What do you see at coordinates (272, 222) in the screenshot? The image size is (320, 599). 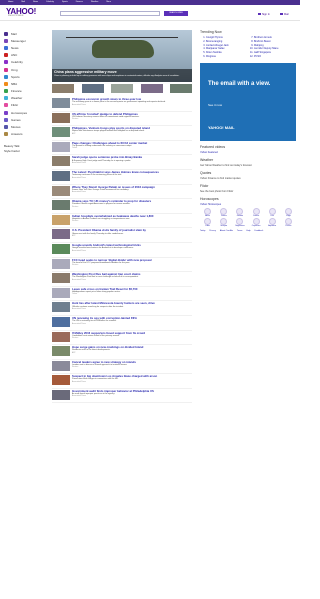 I see `horoscope-aquarius: Aquarius` at bounding box center [272, 222].